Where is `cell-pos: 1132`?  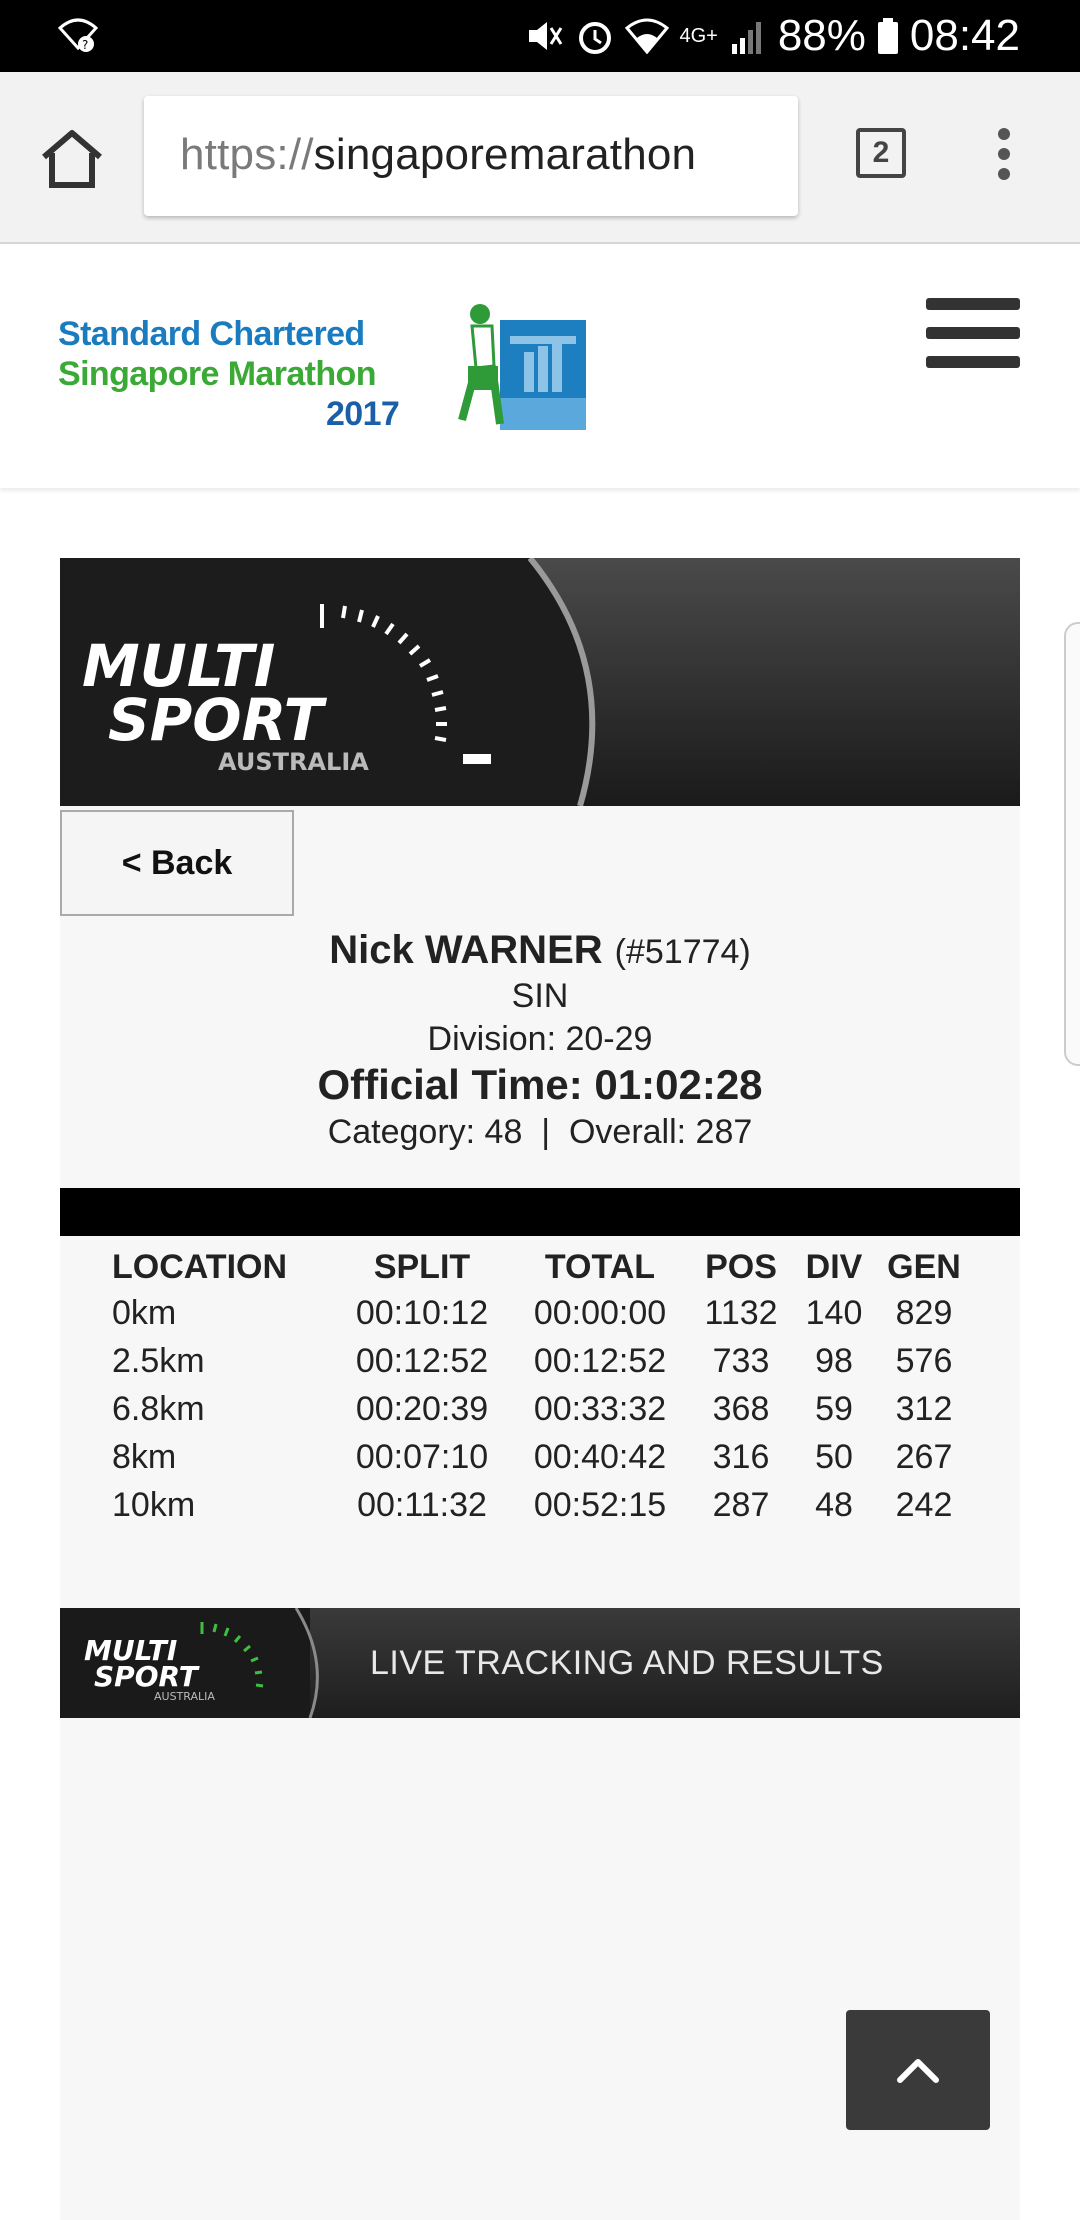 cell-pos: 1132 is located at coordinates (741, 1312).